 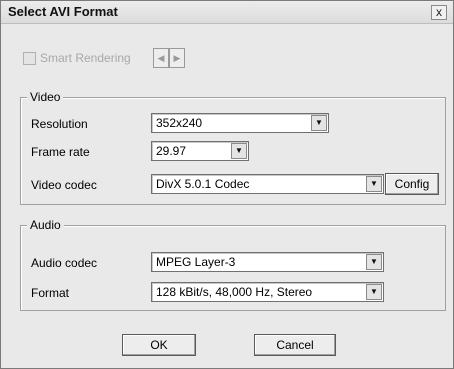 I want to click on audio-codec-value: MPEG Layer-3, so click(x=196, y=262).